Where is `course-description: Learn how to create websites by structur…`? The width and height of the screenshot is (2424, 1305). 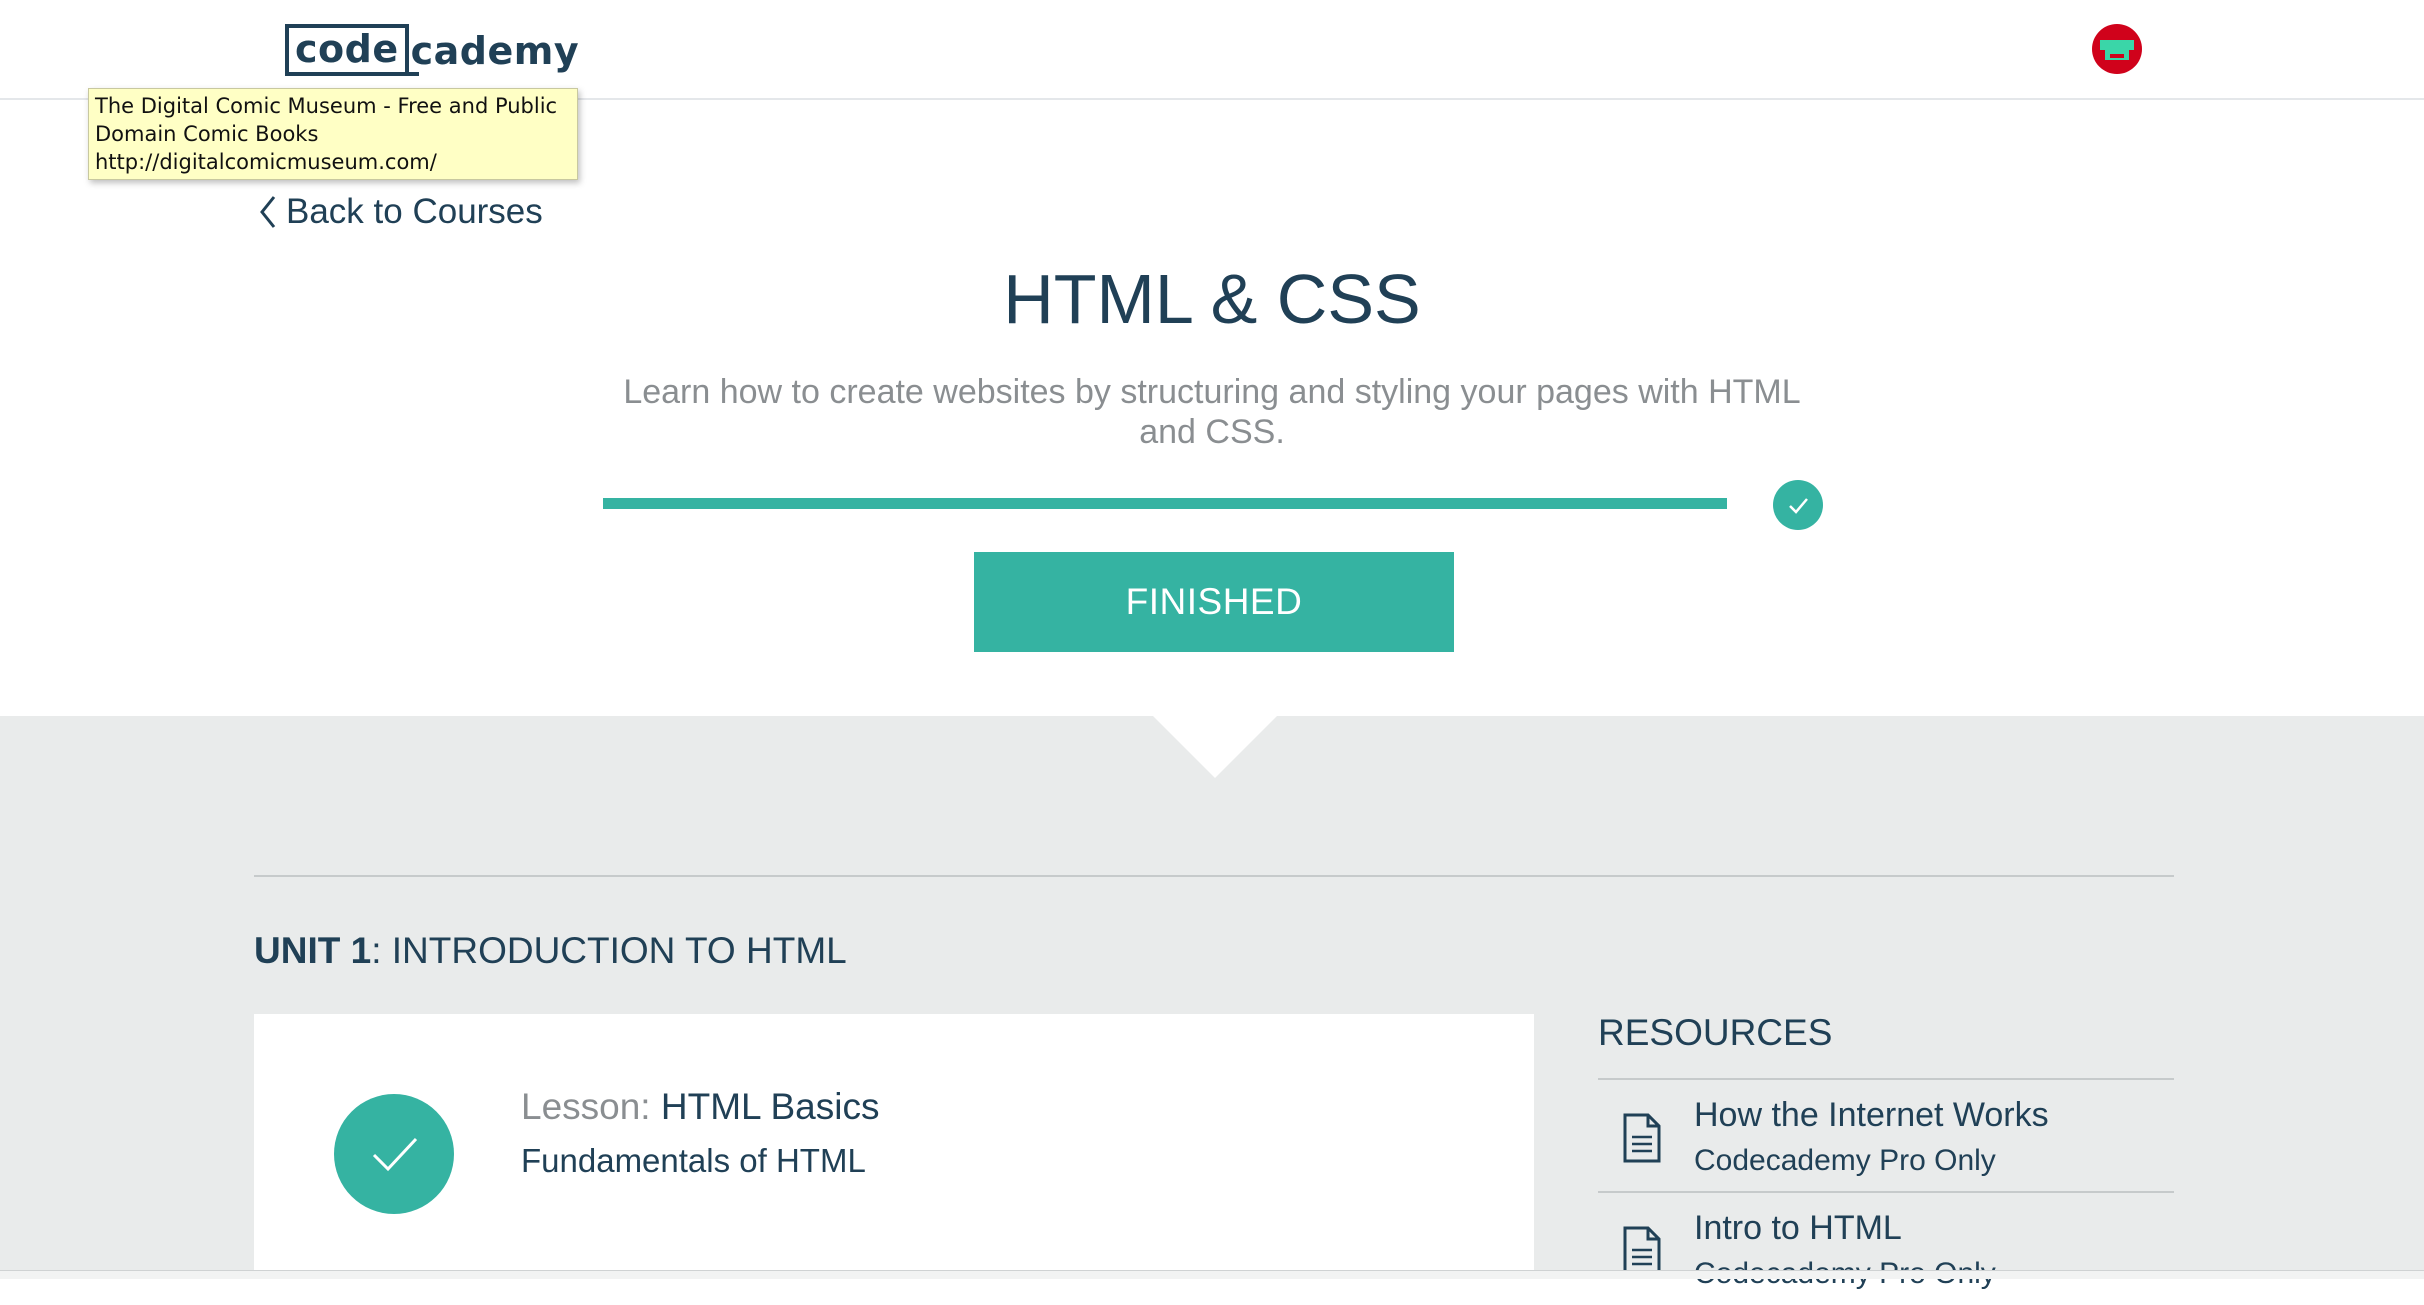
course-description: Learn how to create websites by structur… is located at coordinates (1212, 412).